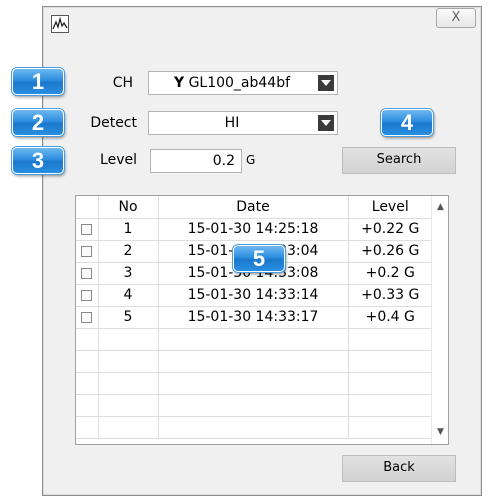 This screenshot has height=500, width=497. What do you see at coordinates (118, 160) in the screenshot?
I see `level-label: Level` at bounding box center [118, 160].